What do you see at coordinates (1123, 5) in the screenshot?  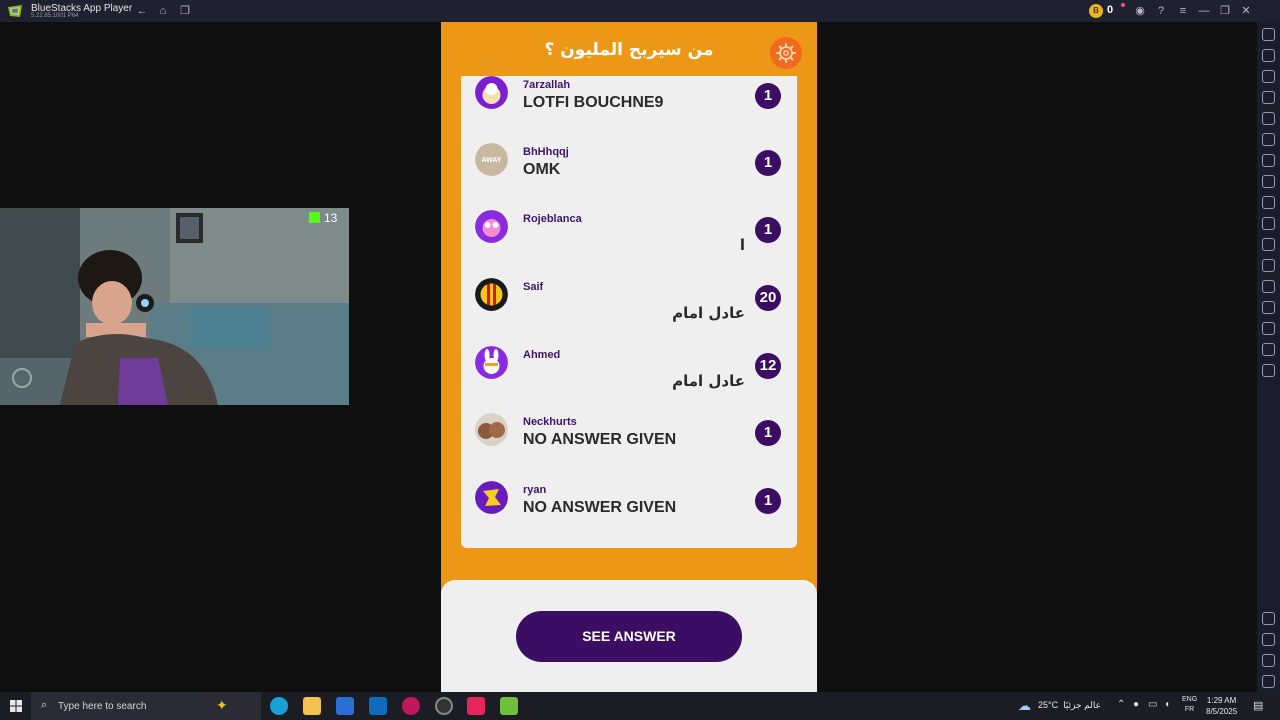 I see `notification-dot` at bounding box center [1123, 5].